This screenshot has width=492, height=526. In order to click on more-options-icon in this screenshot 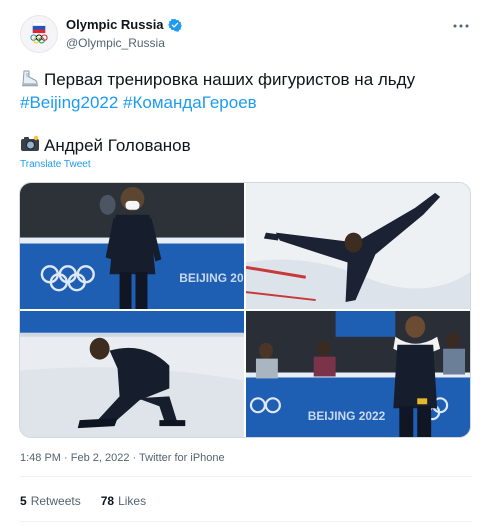, I will do `click(461, 26)`.